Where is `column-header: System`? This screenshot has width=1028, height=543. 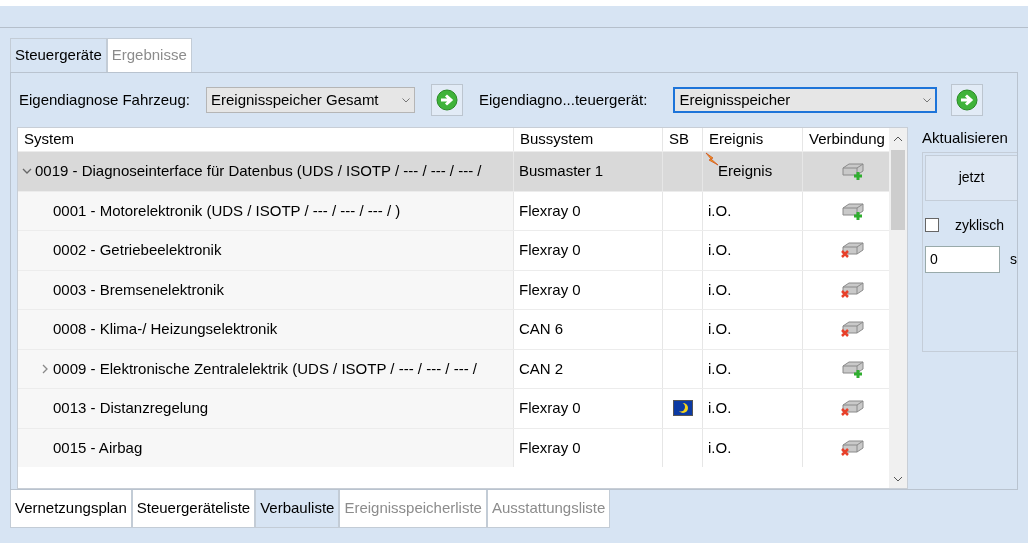 column-header: System is located at coordinates (265, 139).